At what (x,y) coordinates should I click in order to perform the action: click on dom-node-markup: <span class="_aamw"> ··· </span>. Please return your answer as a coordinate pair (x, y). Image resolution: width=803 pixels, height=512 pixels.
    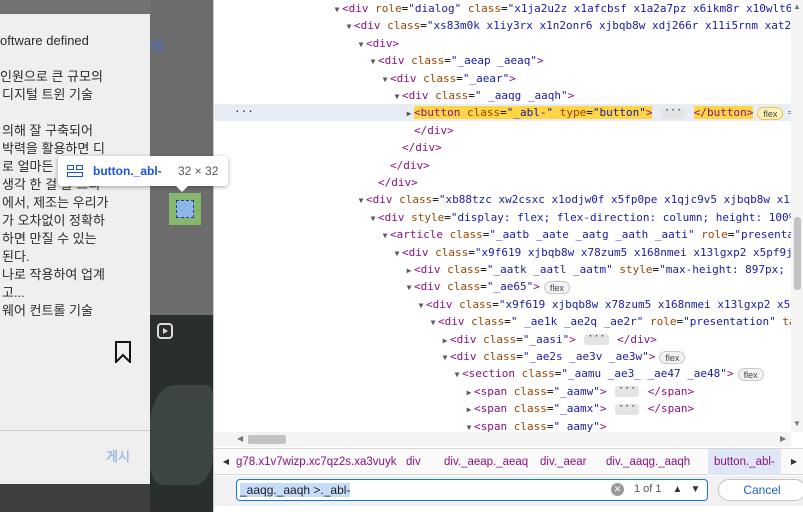
    Looking at the image, I should click on (584, 390).